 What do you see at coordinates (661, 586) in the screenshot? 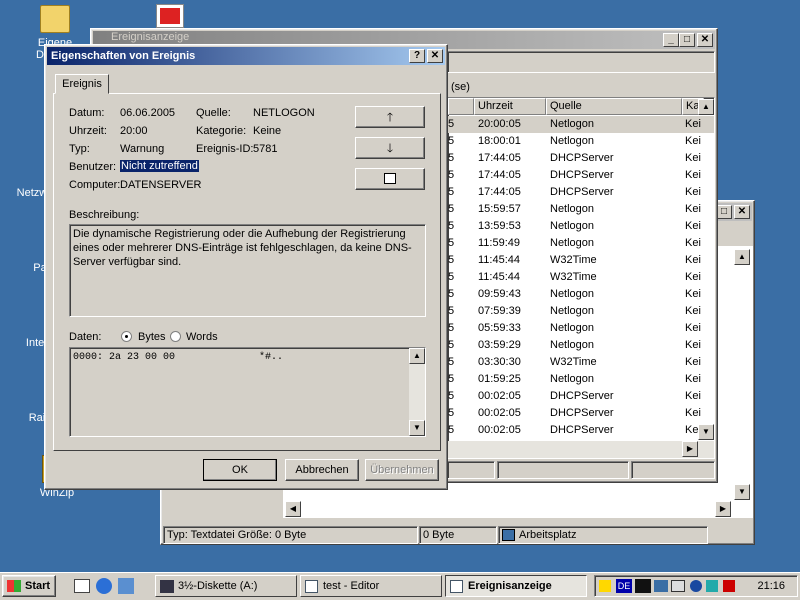
I see `tray-network-icon` at bounding box center [661, 586].